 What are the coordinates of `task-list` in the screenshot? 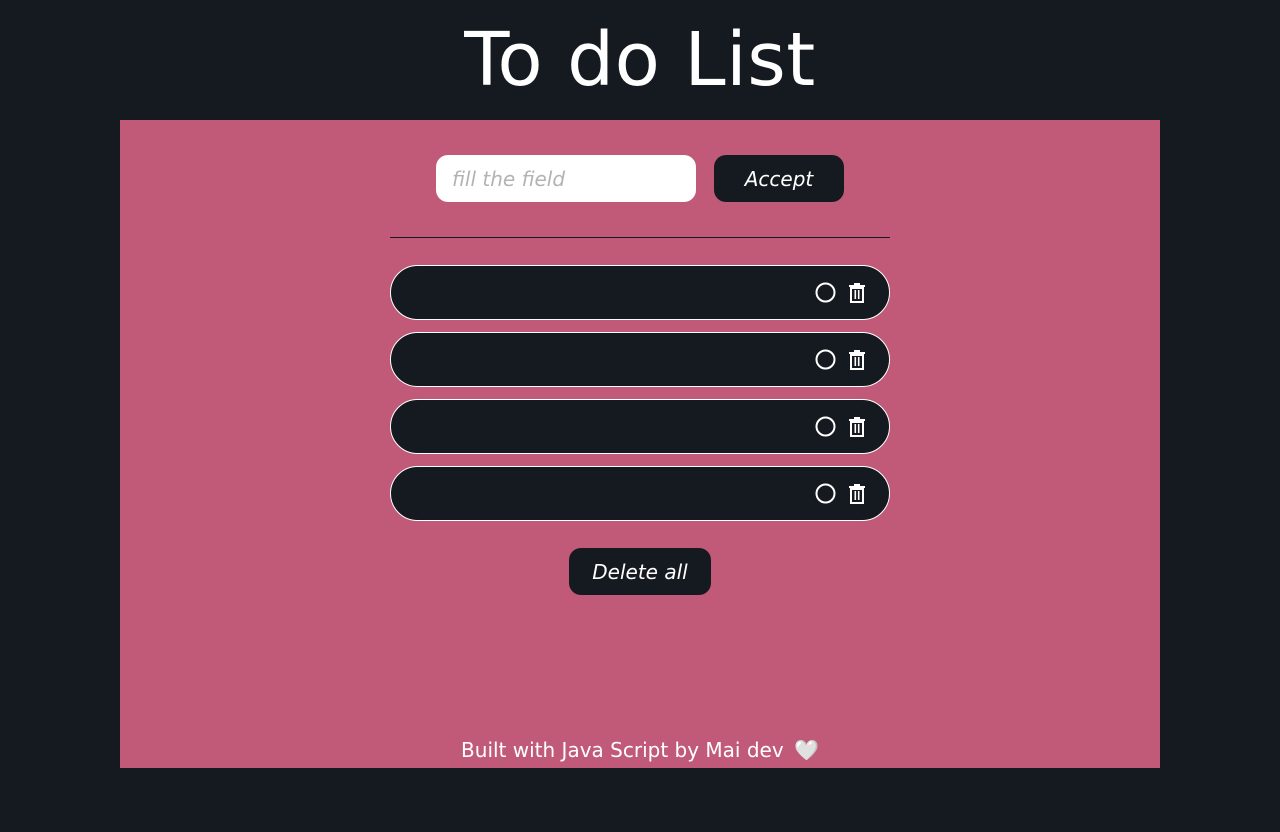 It's located at (640, 399).